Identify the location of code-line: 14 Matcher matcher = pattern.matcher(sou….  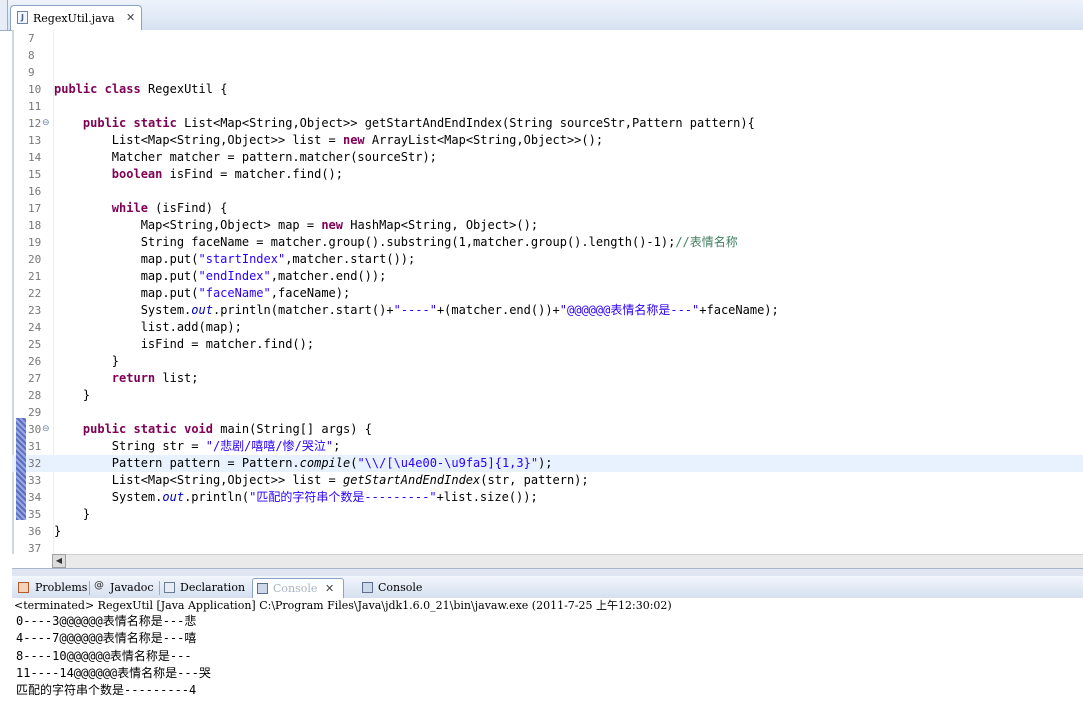
(547, 157).